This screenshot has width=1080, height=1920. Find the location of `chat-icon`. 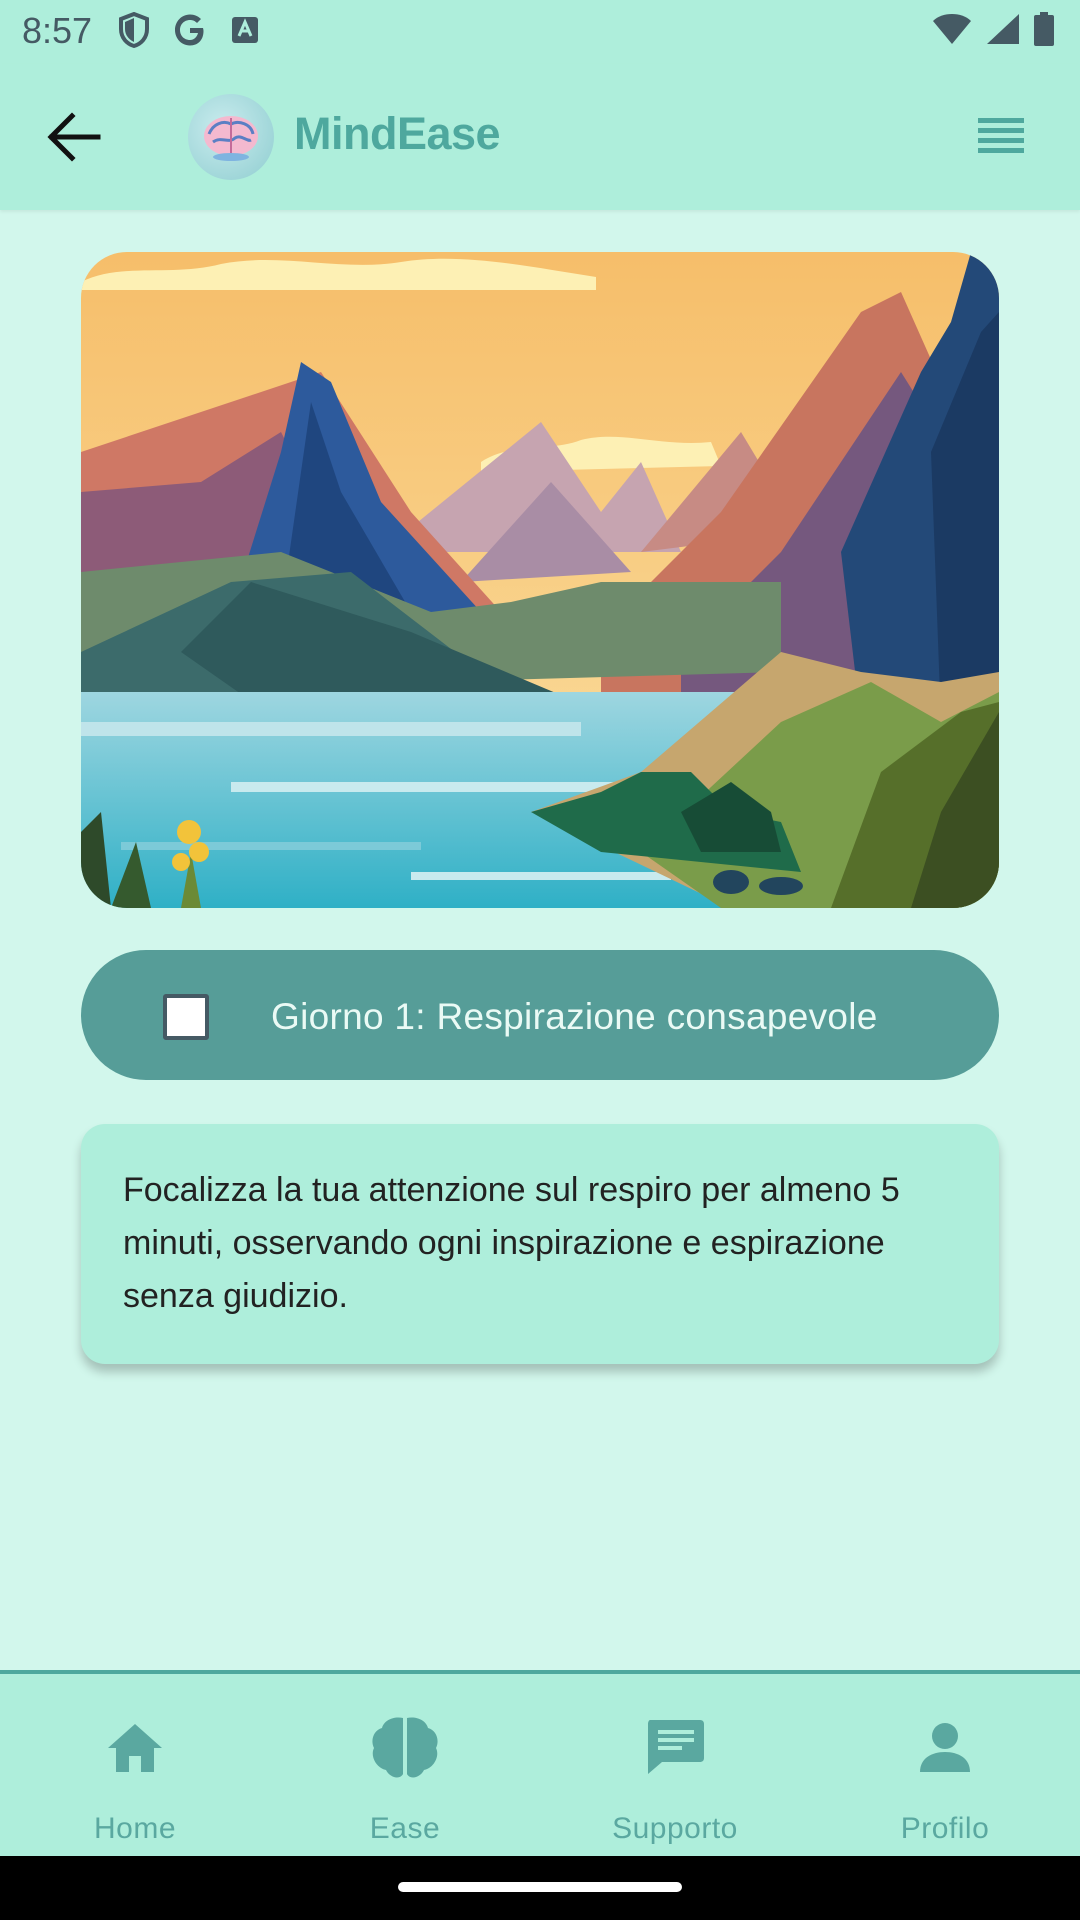

chat-icon is located at coordinates (676, 1747).